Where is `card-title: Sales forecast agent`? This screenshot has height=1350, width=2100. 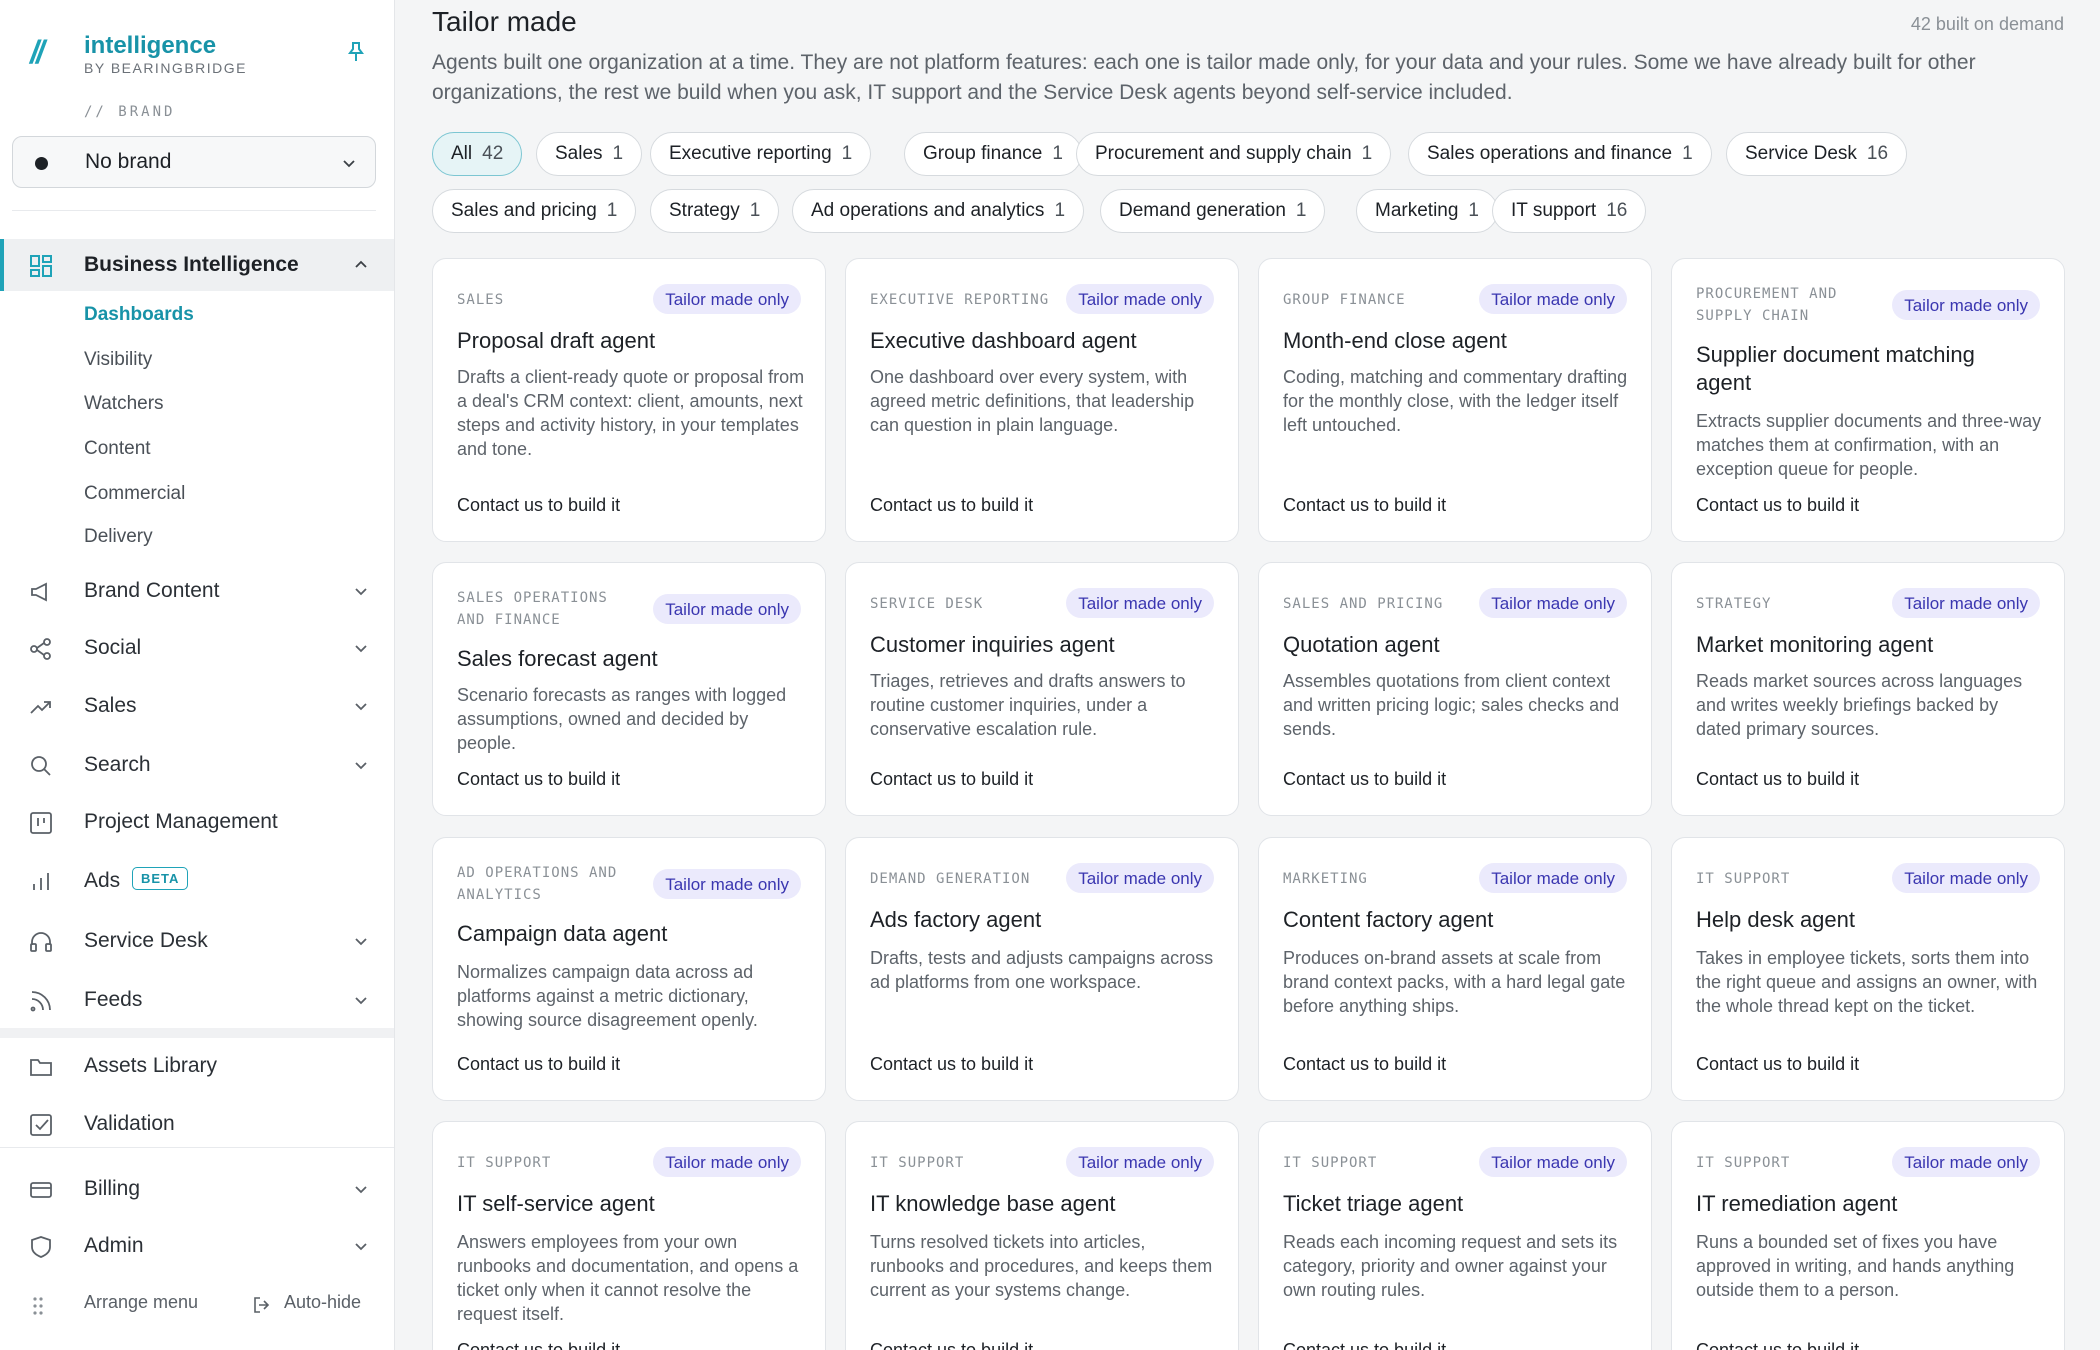
card-title: Sales forecast agent is located at coordinates (557, 658).